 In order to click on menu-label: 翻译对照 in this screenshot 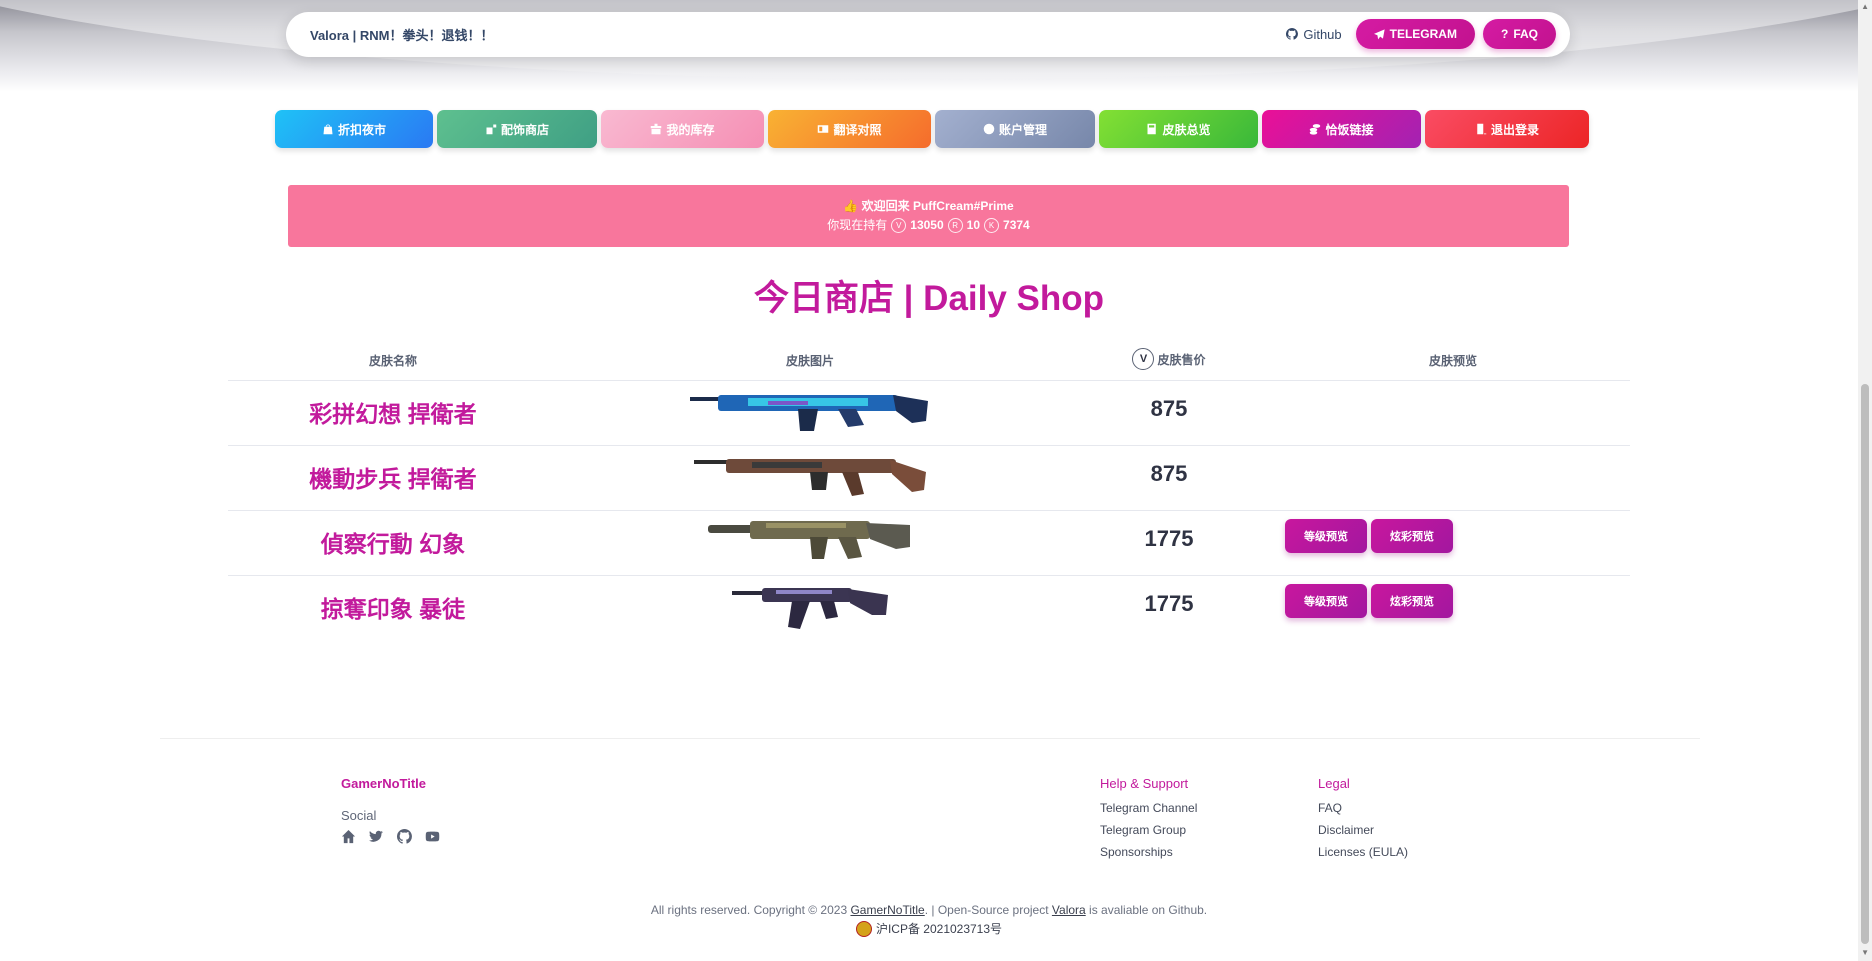, I will do `click(857, 129)`.